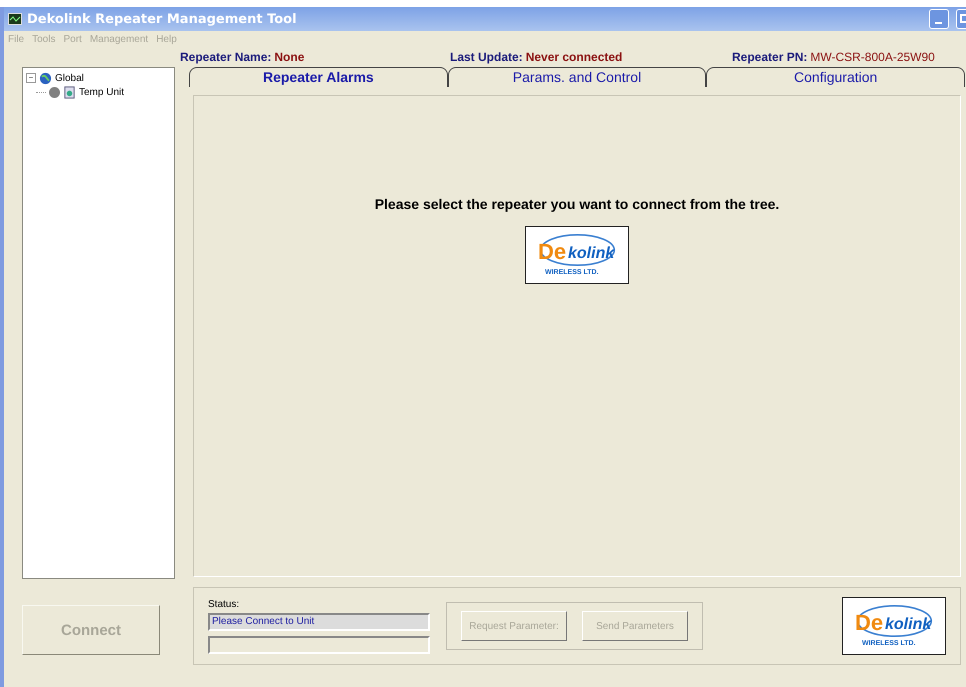  I want to click on device-icon, so click(69, 92).